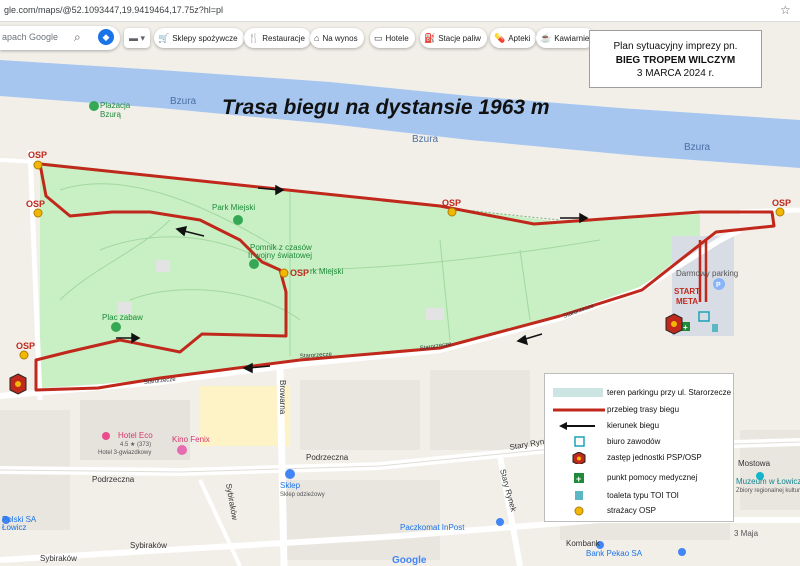 Image resolution: width=800 pixels, height=566 pixels. What do you see at coordinates (137, 38) in the screenshot?
I see `layers-button: ▬ ▾` at bounding box center [137, 38].